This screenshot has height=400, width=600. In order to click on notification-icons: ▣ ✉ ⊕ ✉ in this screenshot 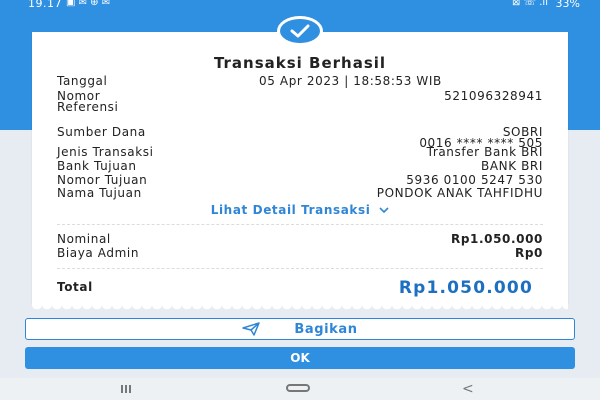, I will do `click(88, 4)`.